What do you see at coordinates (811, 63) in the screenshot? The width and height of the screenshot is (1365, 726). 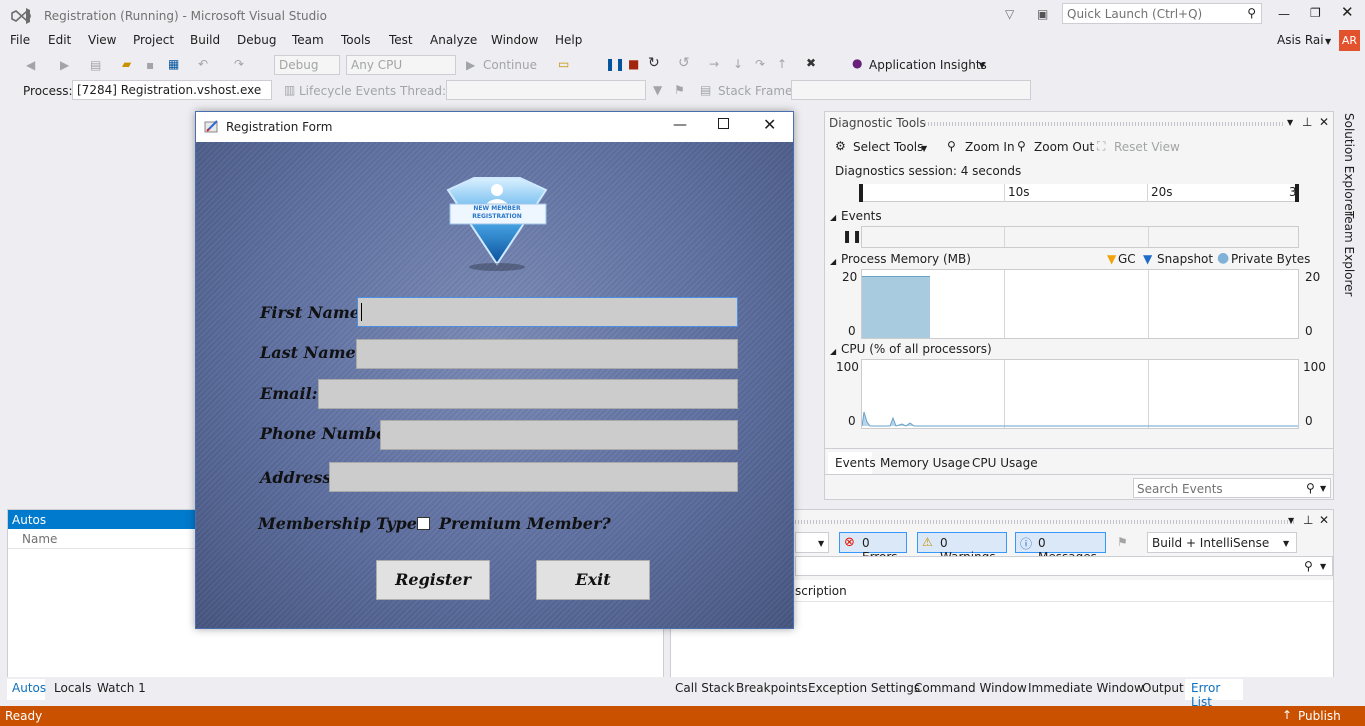 I see `exceptions-icon: ✖` at bounding box center [811, 63].